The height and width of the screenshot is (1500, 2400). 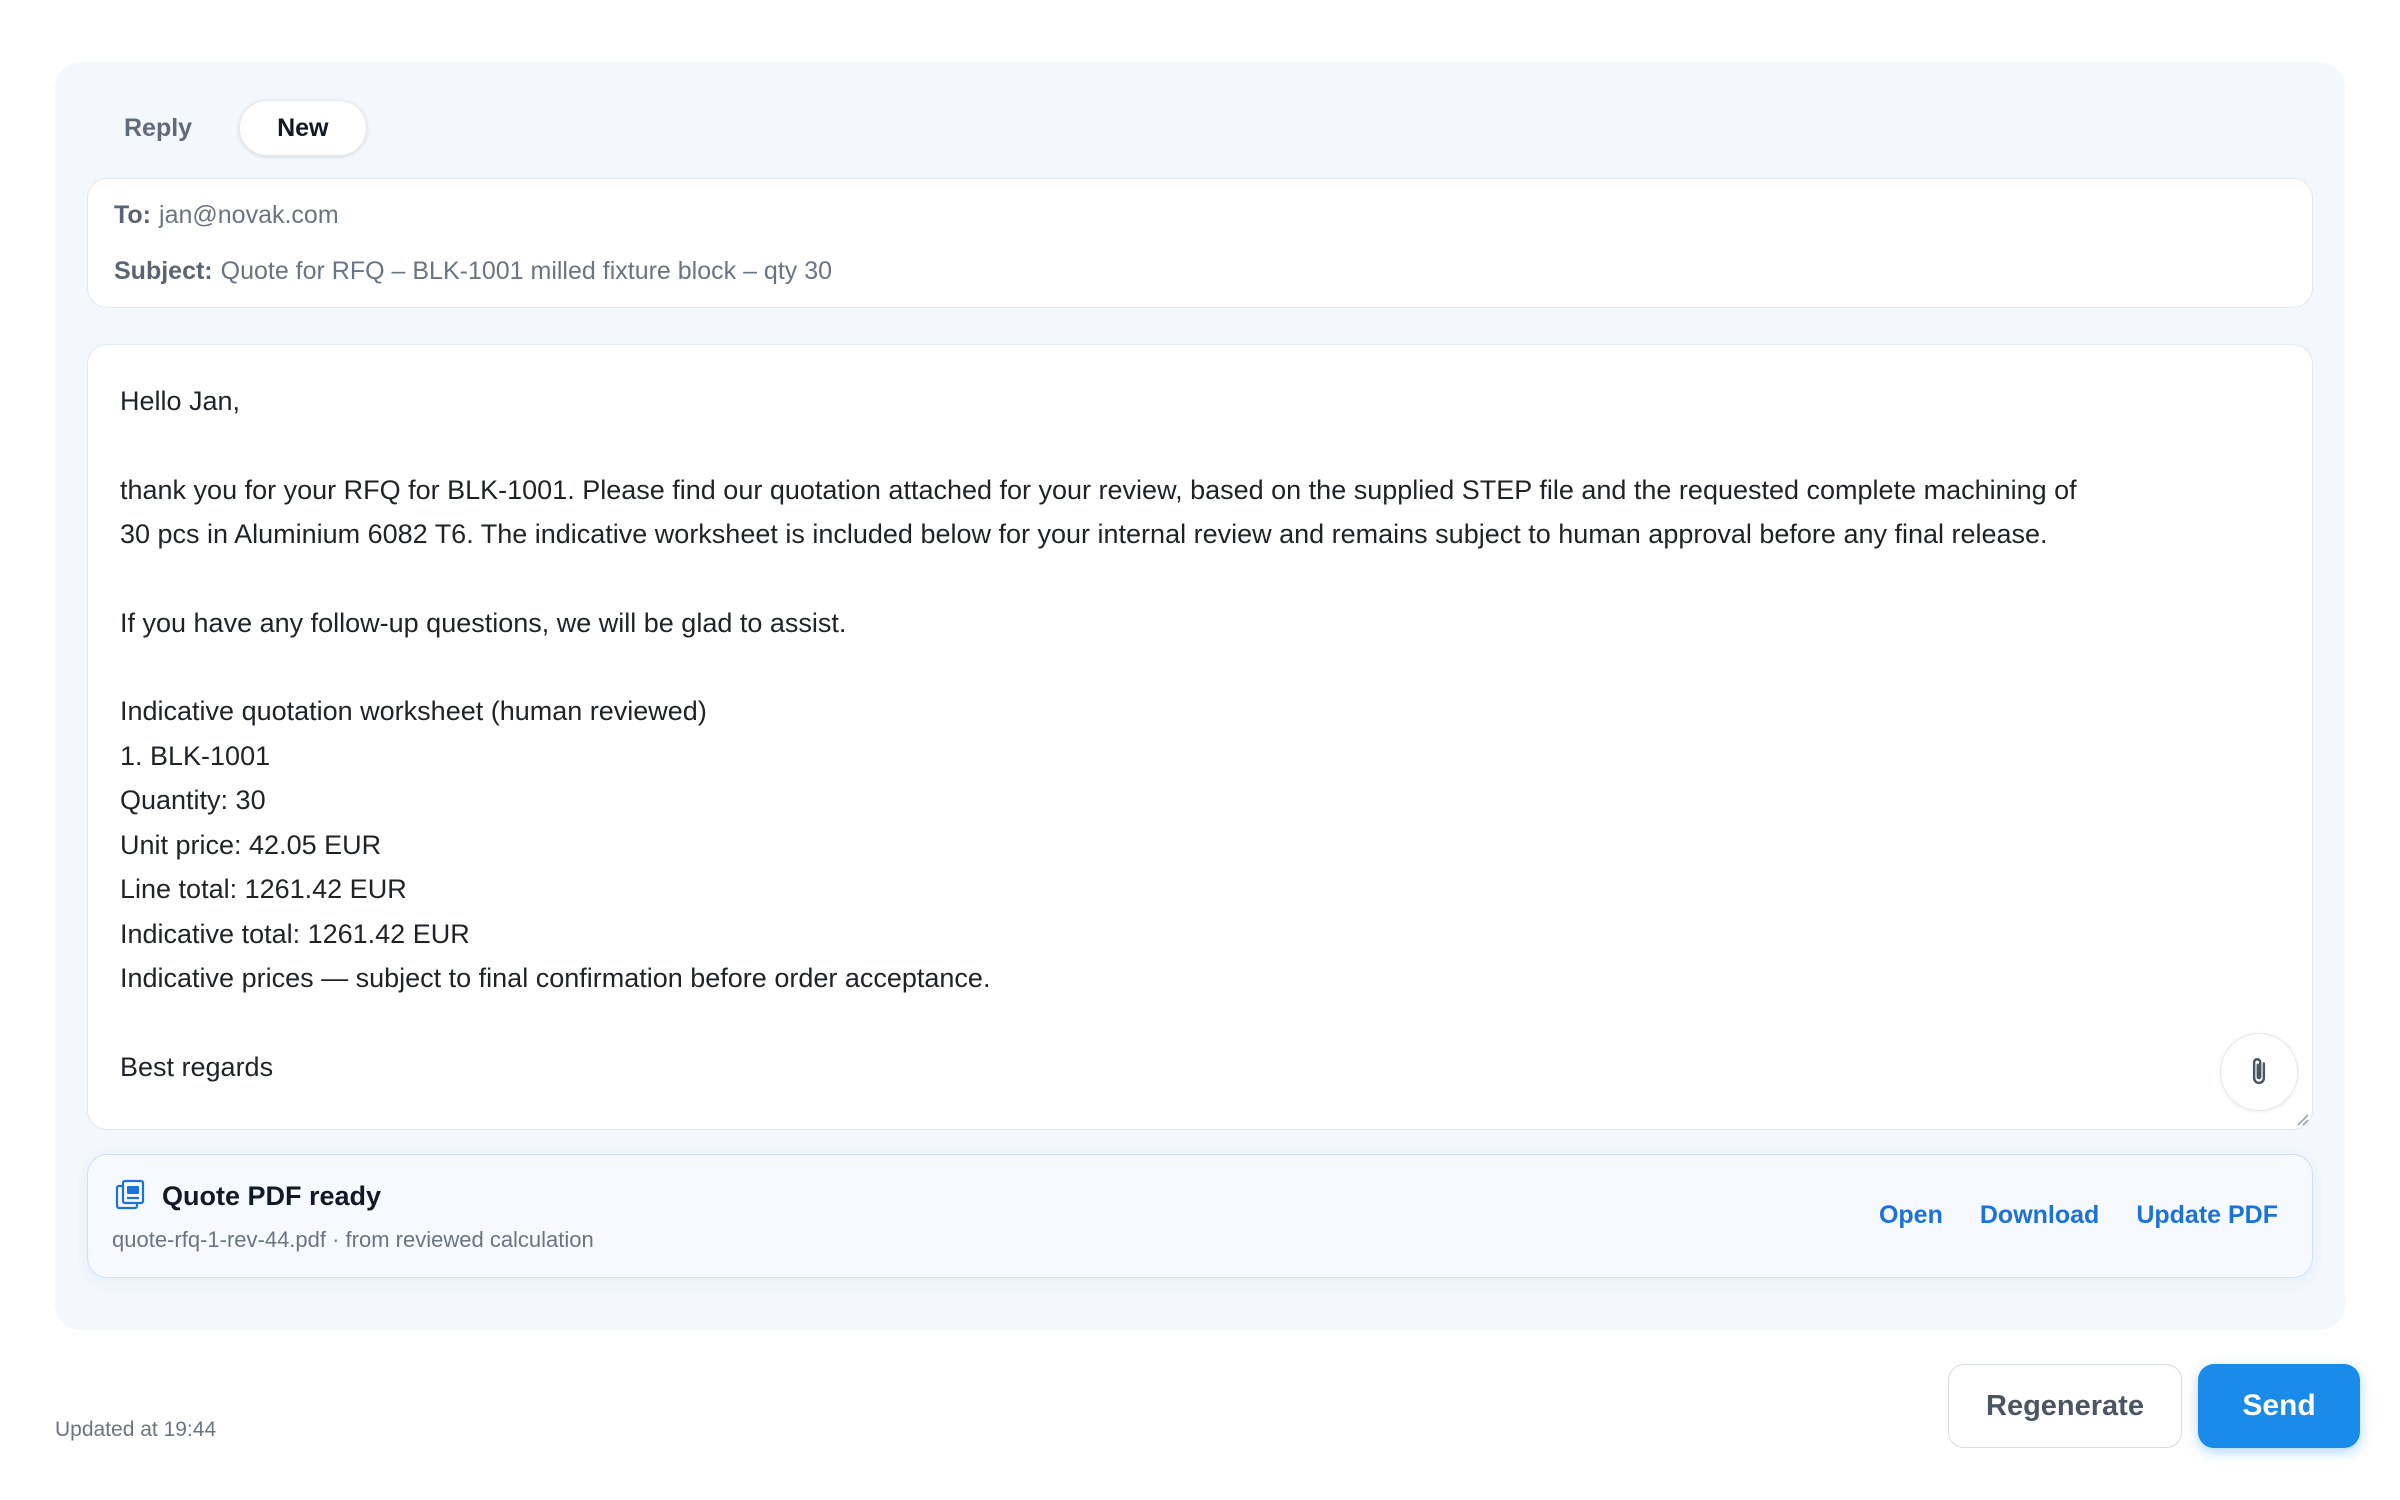 I want to click on worksheet-quantity: Quantity: 30, so click(x=193, y=800).